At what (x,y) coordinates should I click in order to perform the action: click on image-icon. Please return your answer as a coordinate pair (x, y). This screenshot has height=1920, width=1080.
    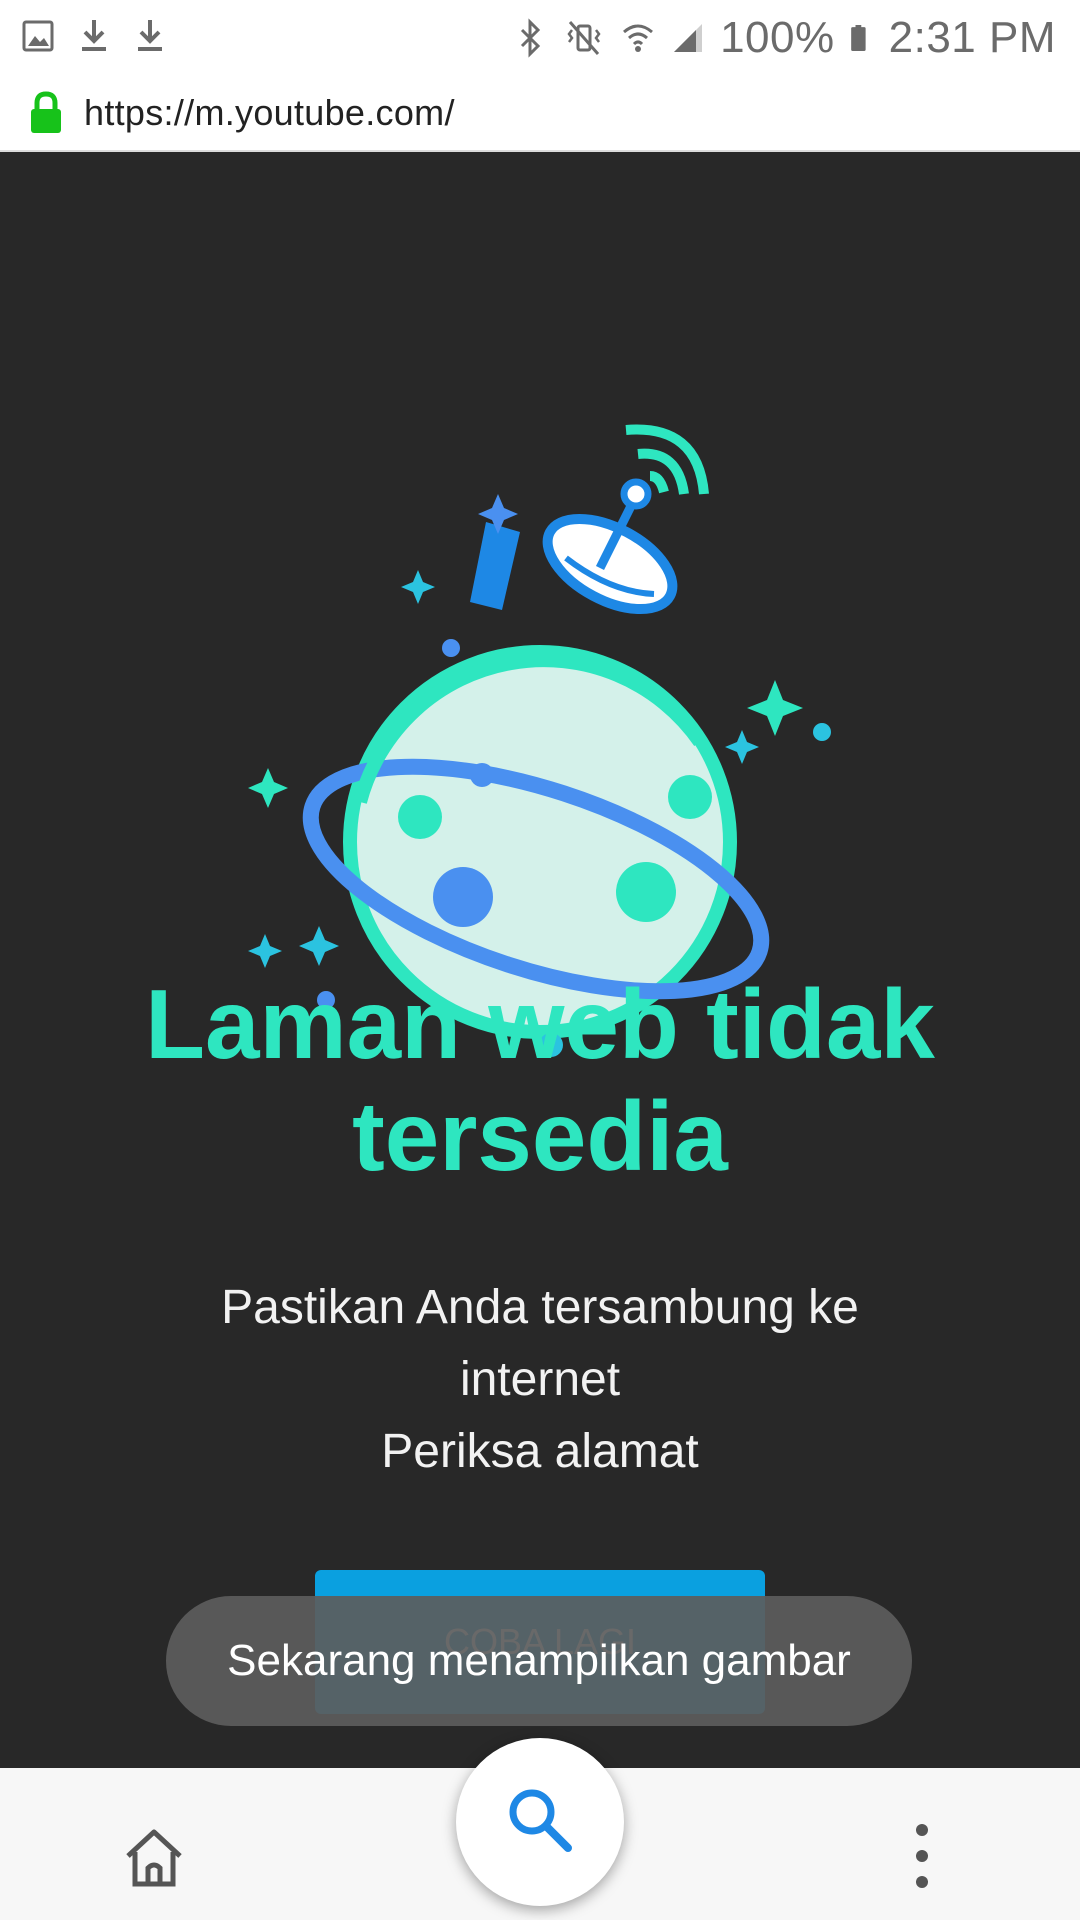
    Looking at the image, I should click on (38, 36).